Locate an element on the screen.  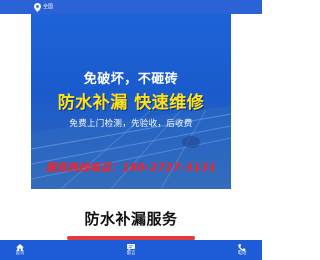
top-location-bar: 全国 is located at coordinates (131, 7).